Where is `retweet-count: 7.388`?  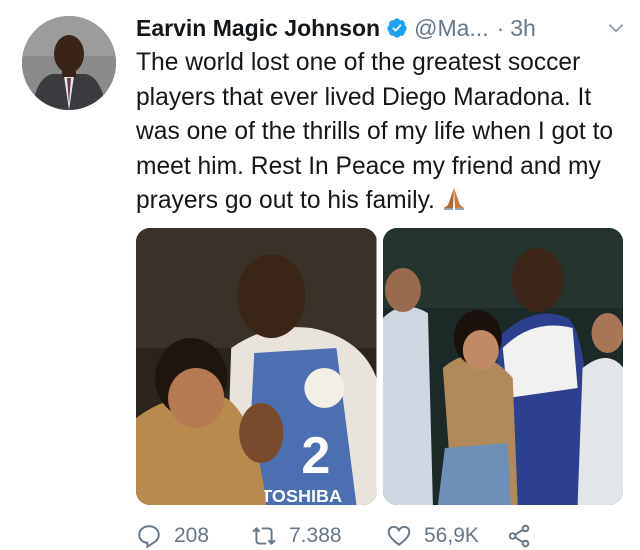 retweet-count: 7.388 is located at coordinates (315, 535).